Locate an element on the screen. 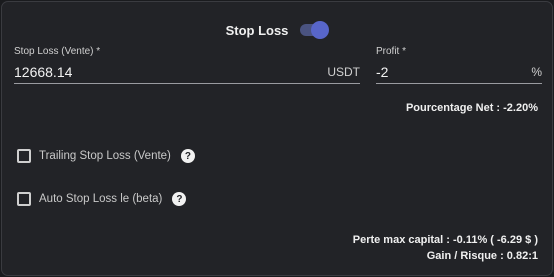 The height and width of the screenshot is (277, 554). profit-field: % is located at coordinates (459, 72).